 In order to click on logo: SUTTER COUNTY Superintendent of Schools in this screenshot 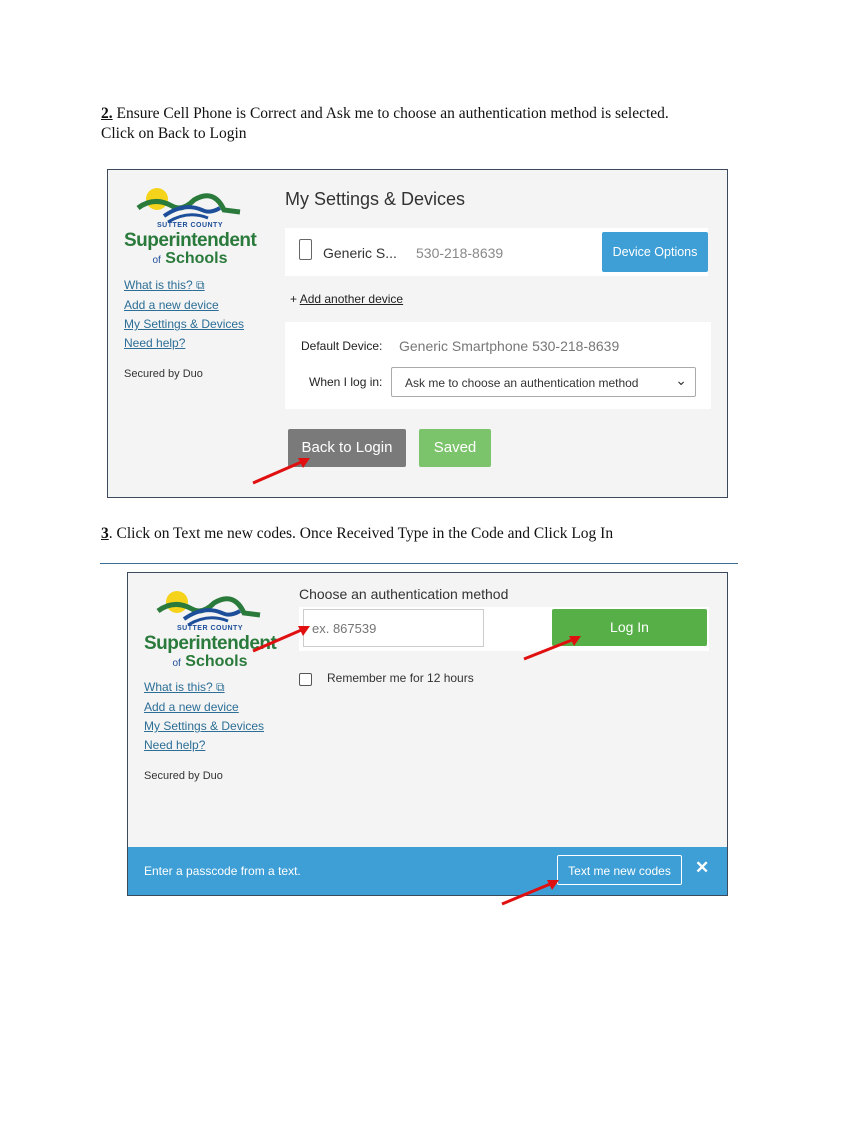, I will do `click(194, 231)`.